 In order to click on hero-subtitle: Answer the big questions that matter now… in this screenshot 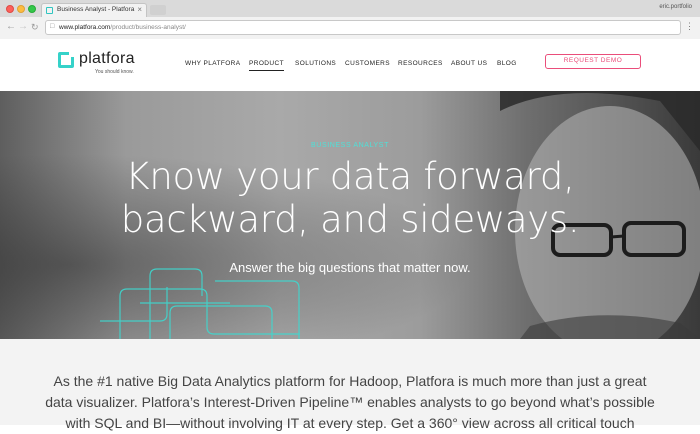, I will do `click(350, 267)`.